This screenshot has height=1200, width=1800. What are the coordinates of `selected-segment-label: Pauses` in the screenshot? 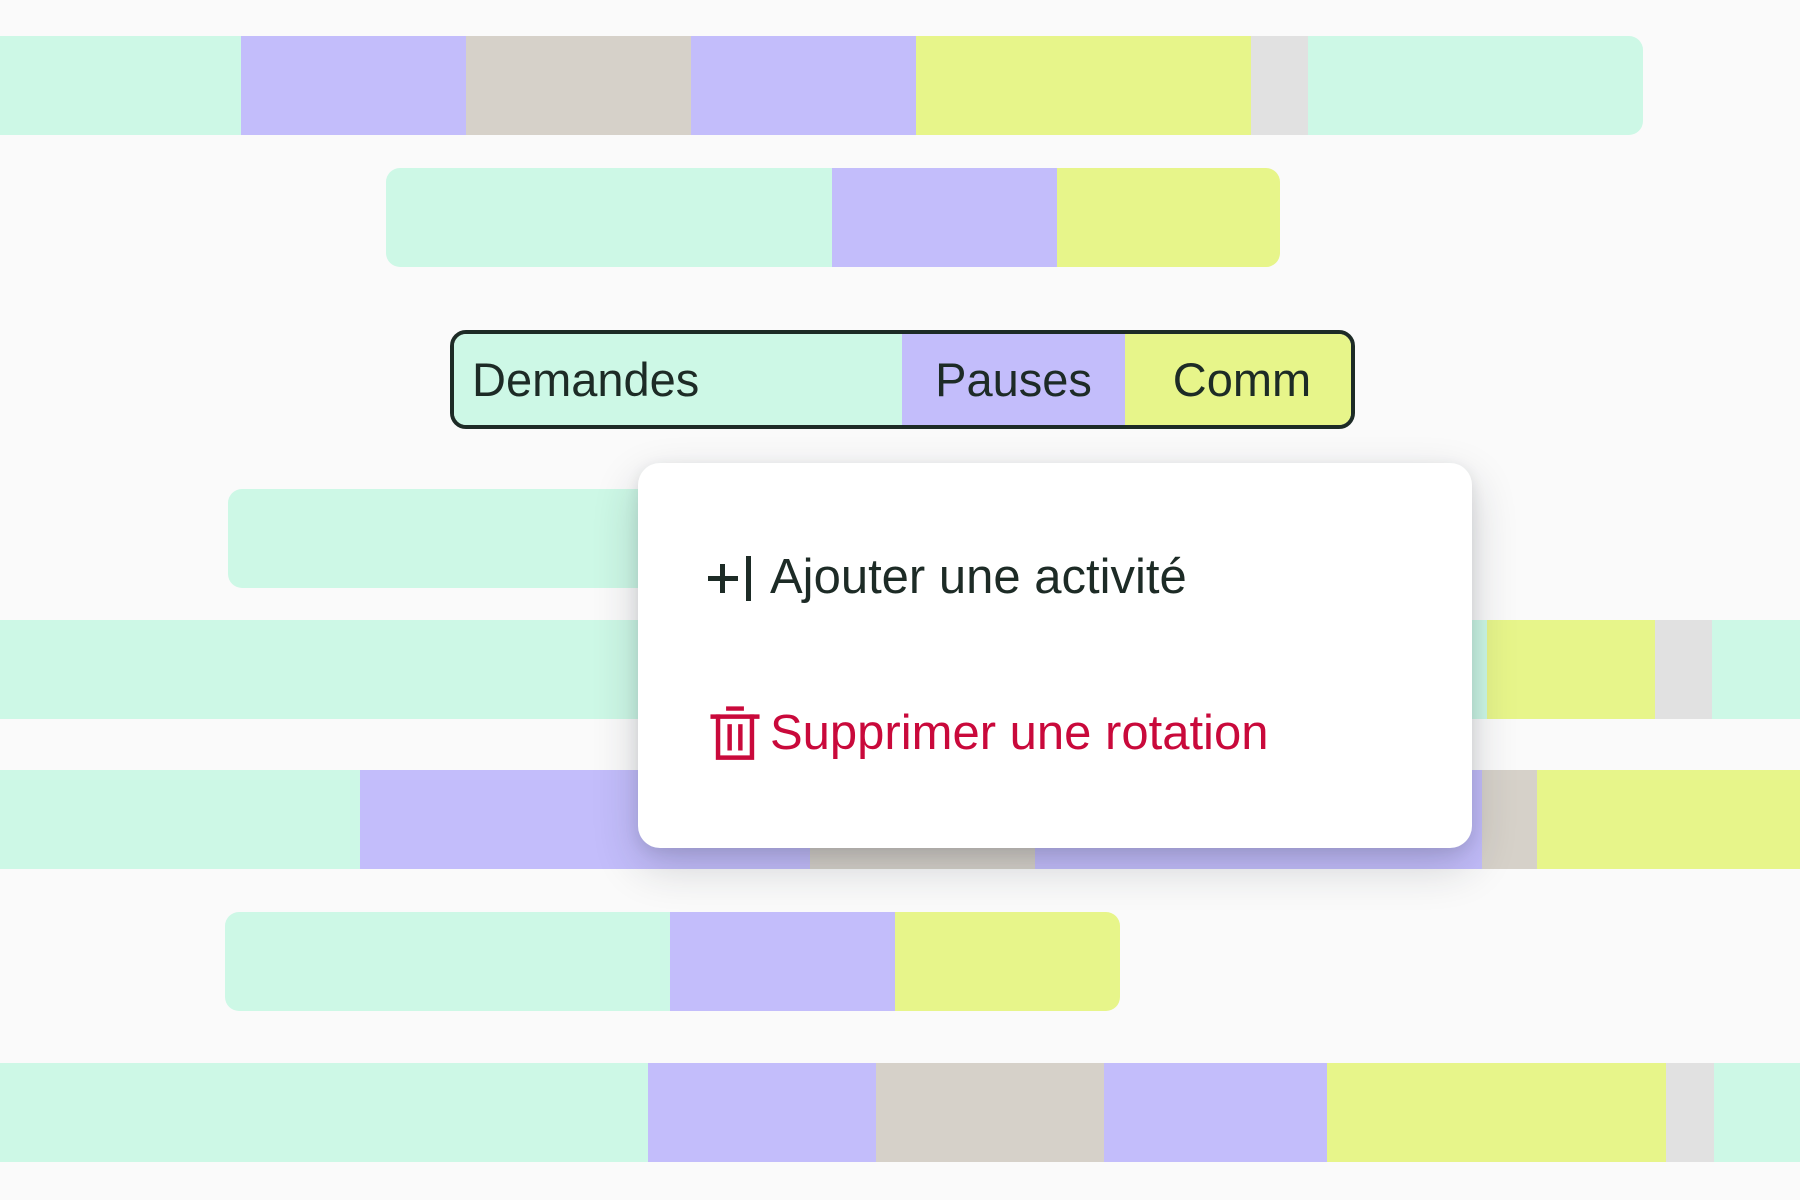 It's located at (1013, 379).